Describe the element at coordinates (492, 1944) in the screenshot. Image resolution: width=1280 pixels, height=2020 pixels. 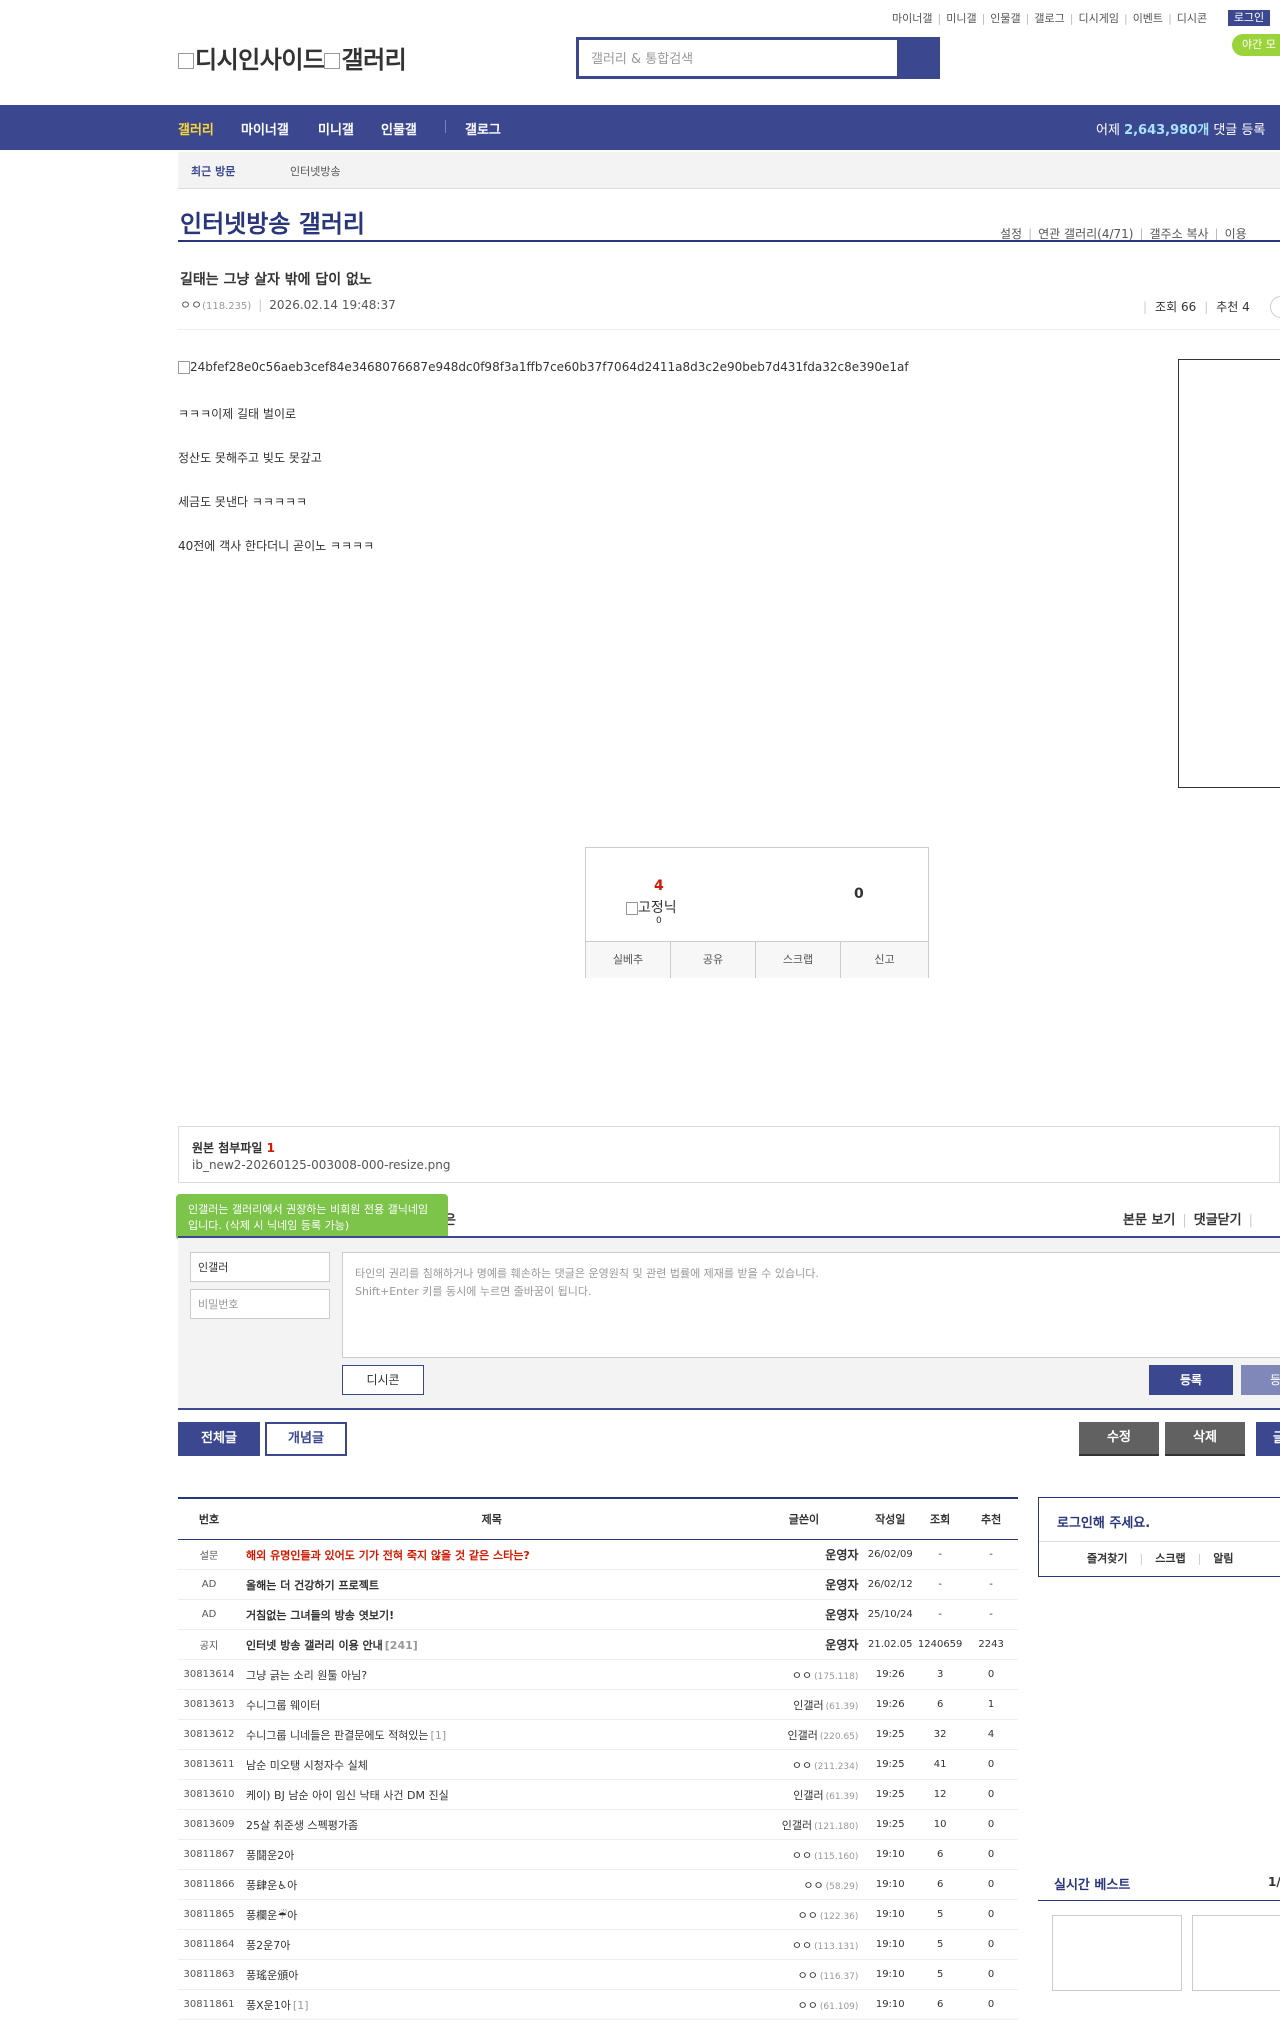
I see `row-title: 풍2운7아` at that location.